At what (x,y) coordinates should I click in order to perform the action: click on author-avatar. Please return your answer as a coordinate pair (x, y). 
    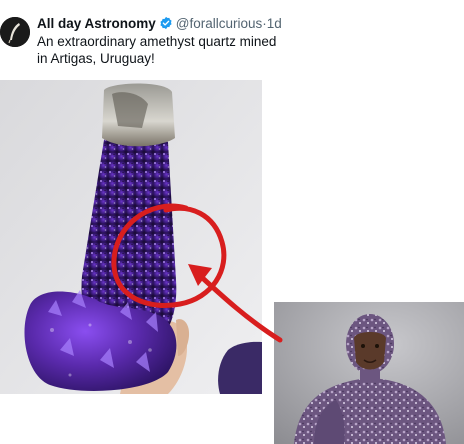
    Looking at the image, I should click on (15, 32).